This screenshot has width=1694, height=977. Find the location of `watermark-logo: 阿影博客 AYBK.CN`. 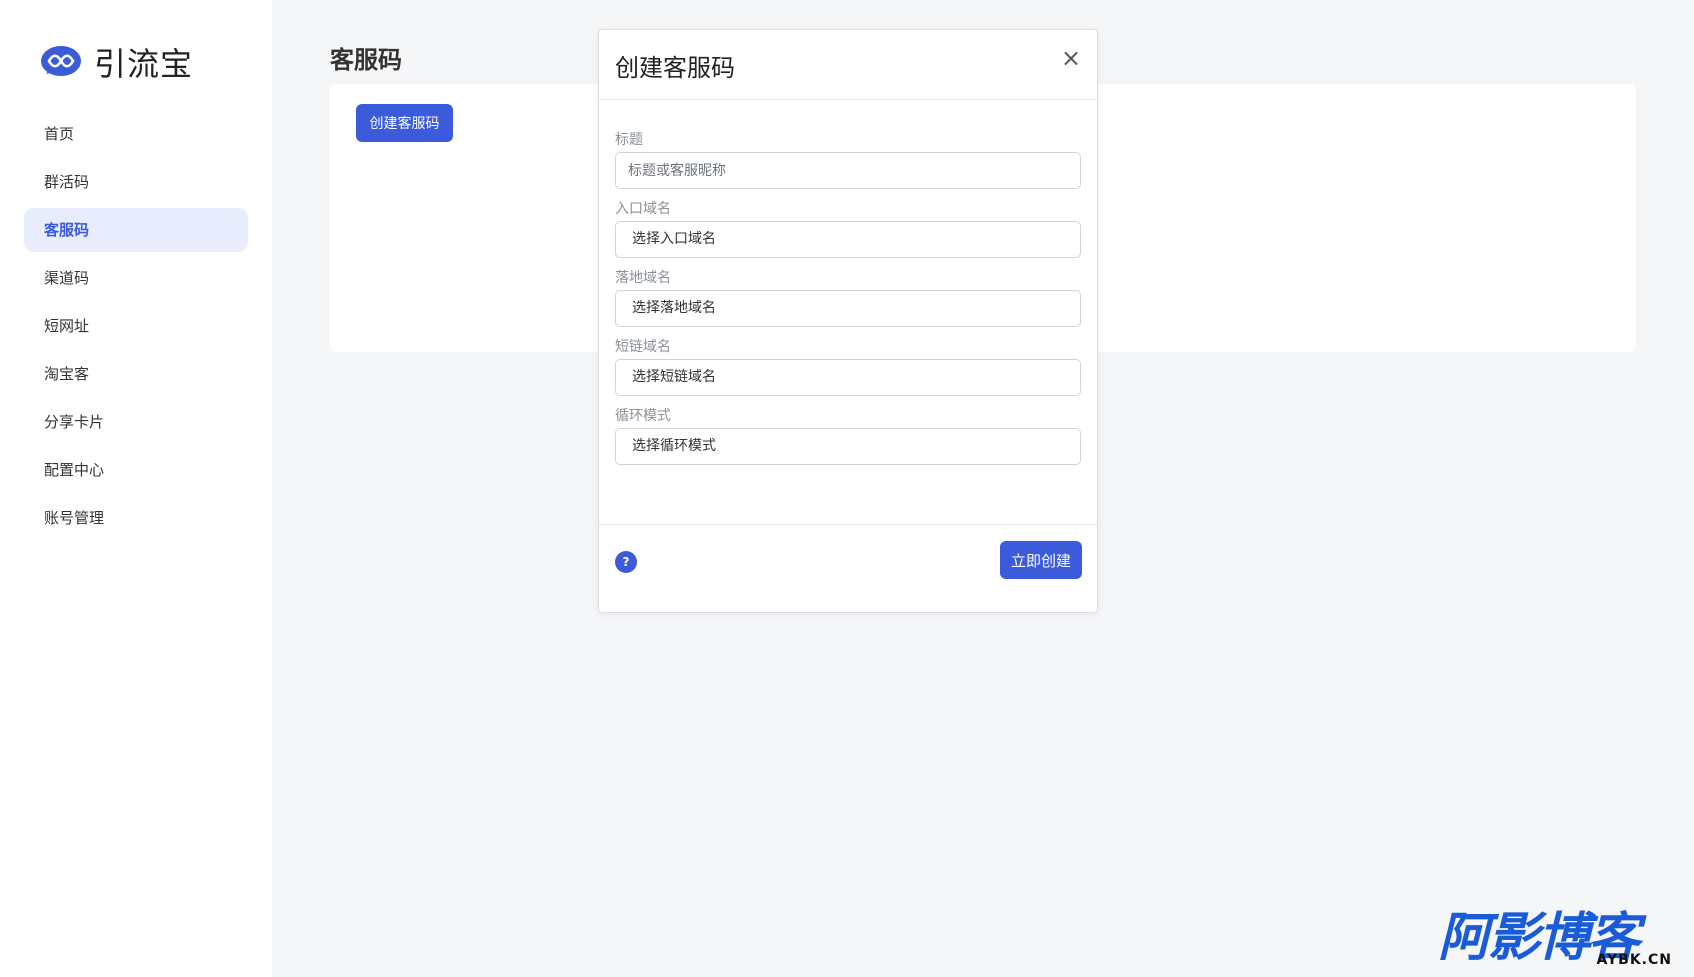

watermark-logo: 阿影博客 AYBK.CN is located at coordinates (1558, 940).